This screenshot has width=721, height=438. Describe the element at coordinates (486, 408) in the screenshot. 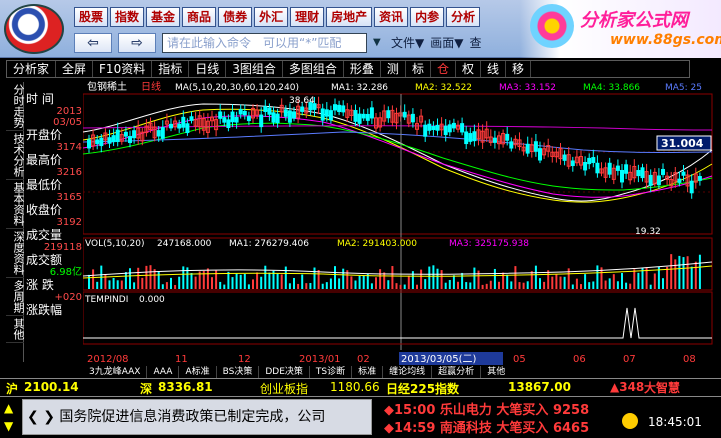

I see `alert-item: ◆15:00 乐山电力 大笔买入 9258` at that location.